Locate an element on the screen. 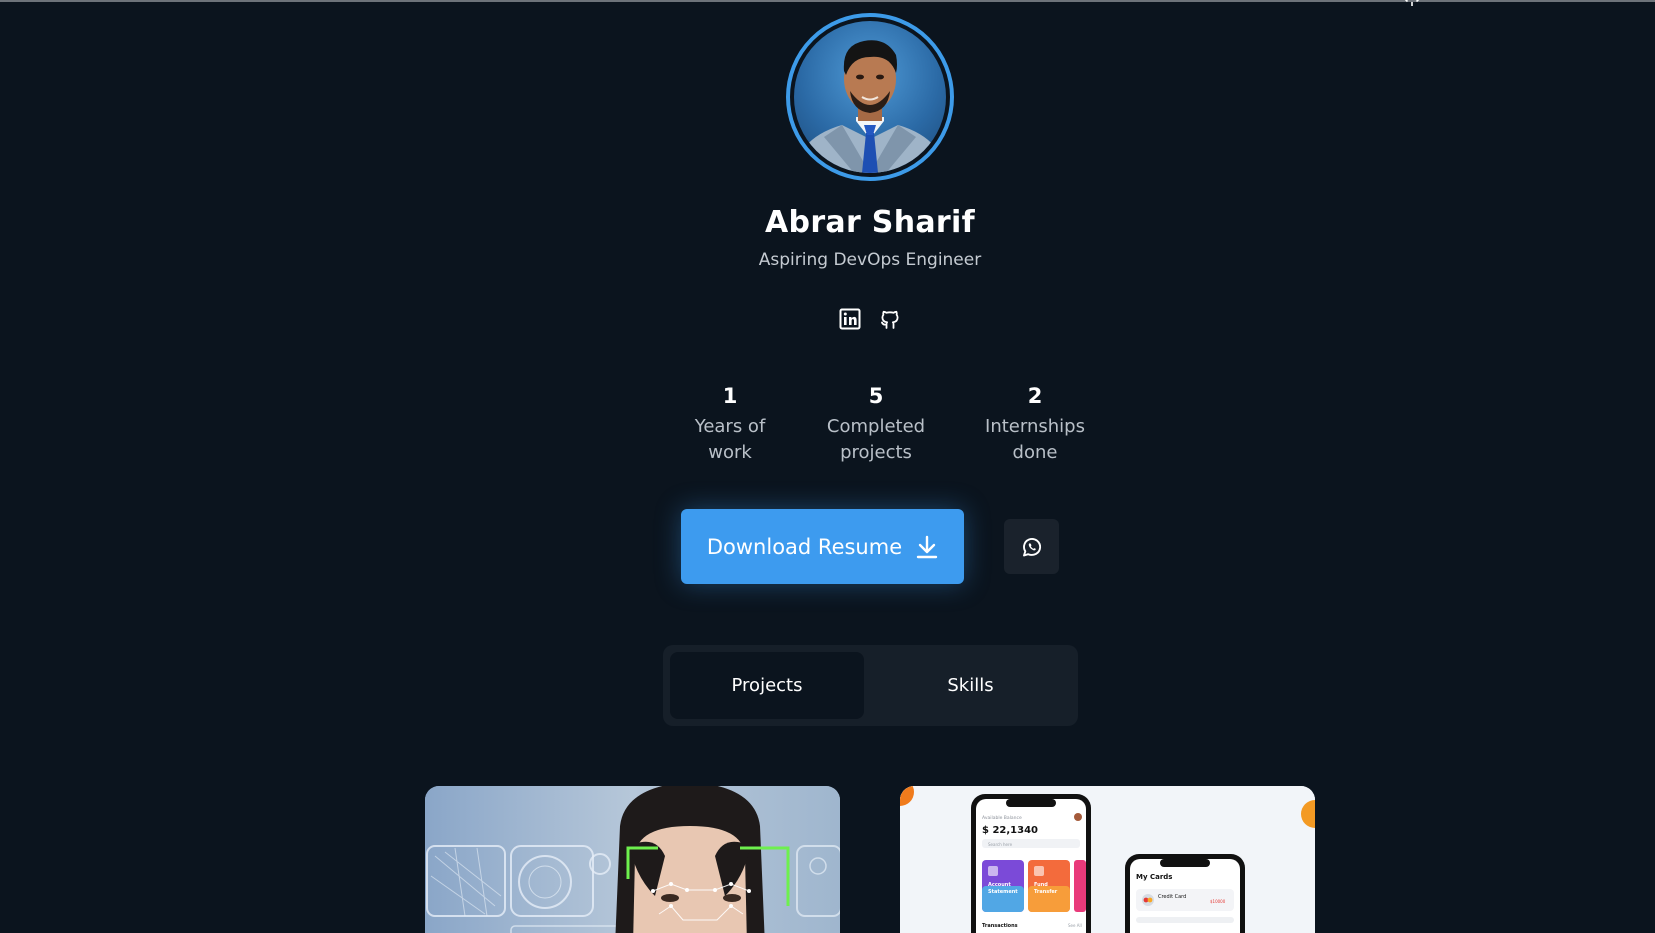 The height and width of the screenshot is (933, 1655). profile-name: Abrar Sharif is located at coordinates (870, 222).